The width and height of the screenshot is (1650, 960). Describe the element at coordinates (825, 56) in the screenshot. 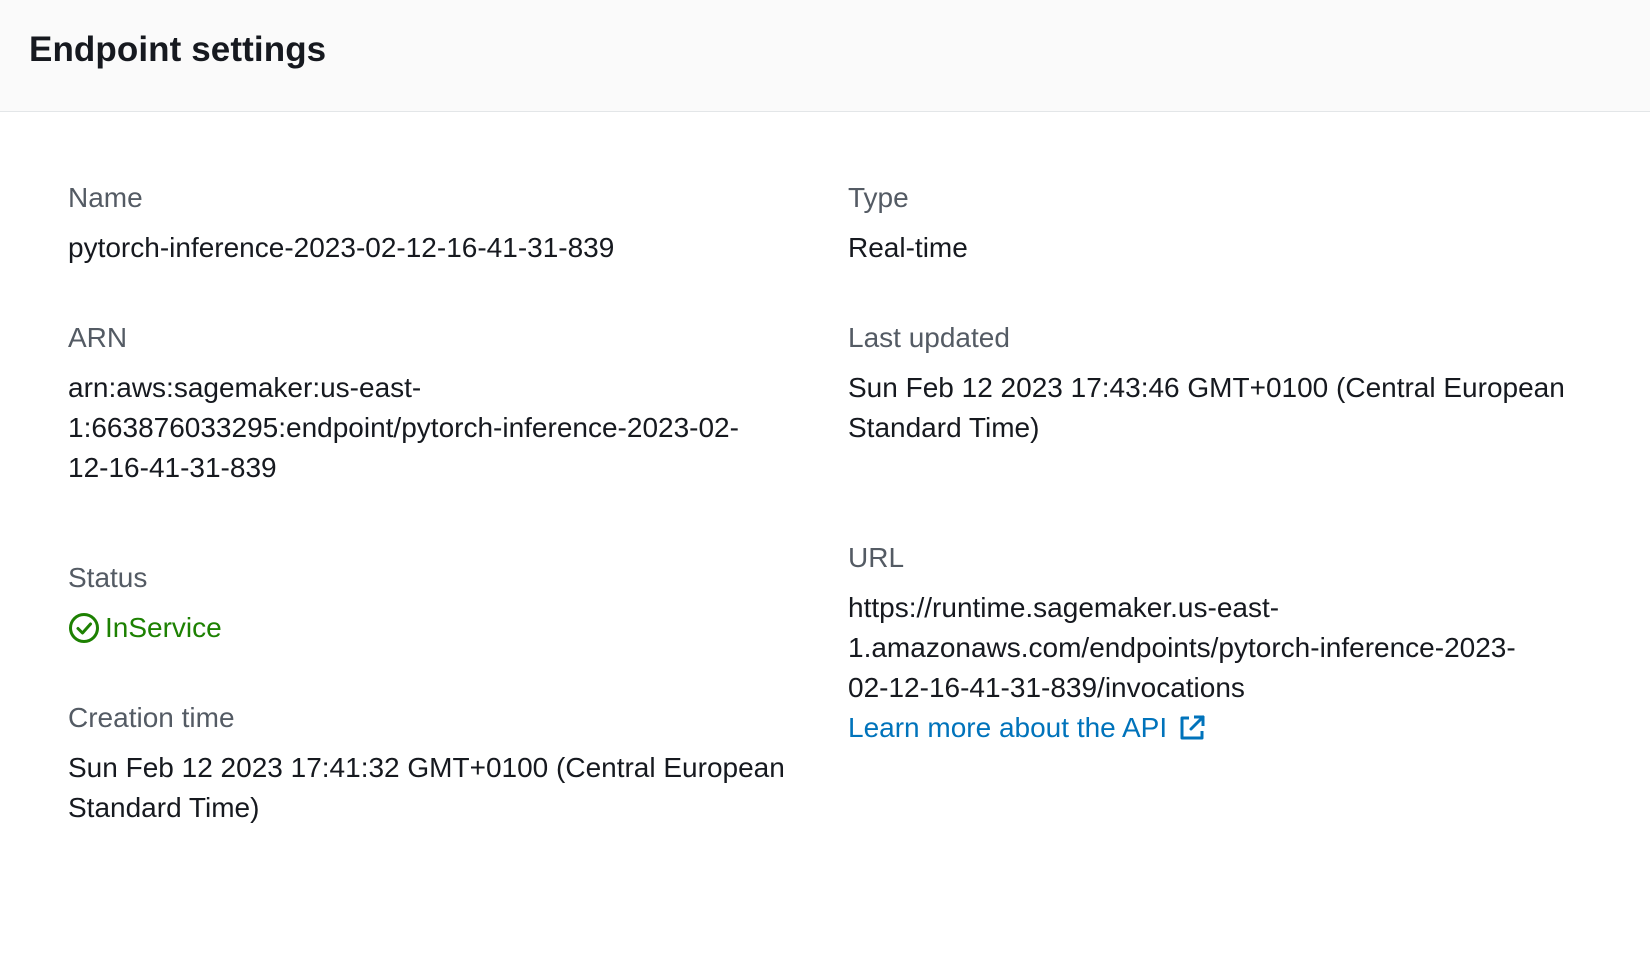

I see `panel-header: Endpoint settings` at that location.